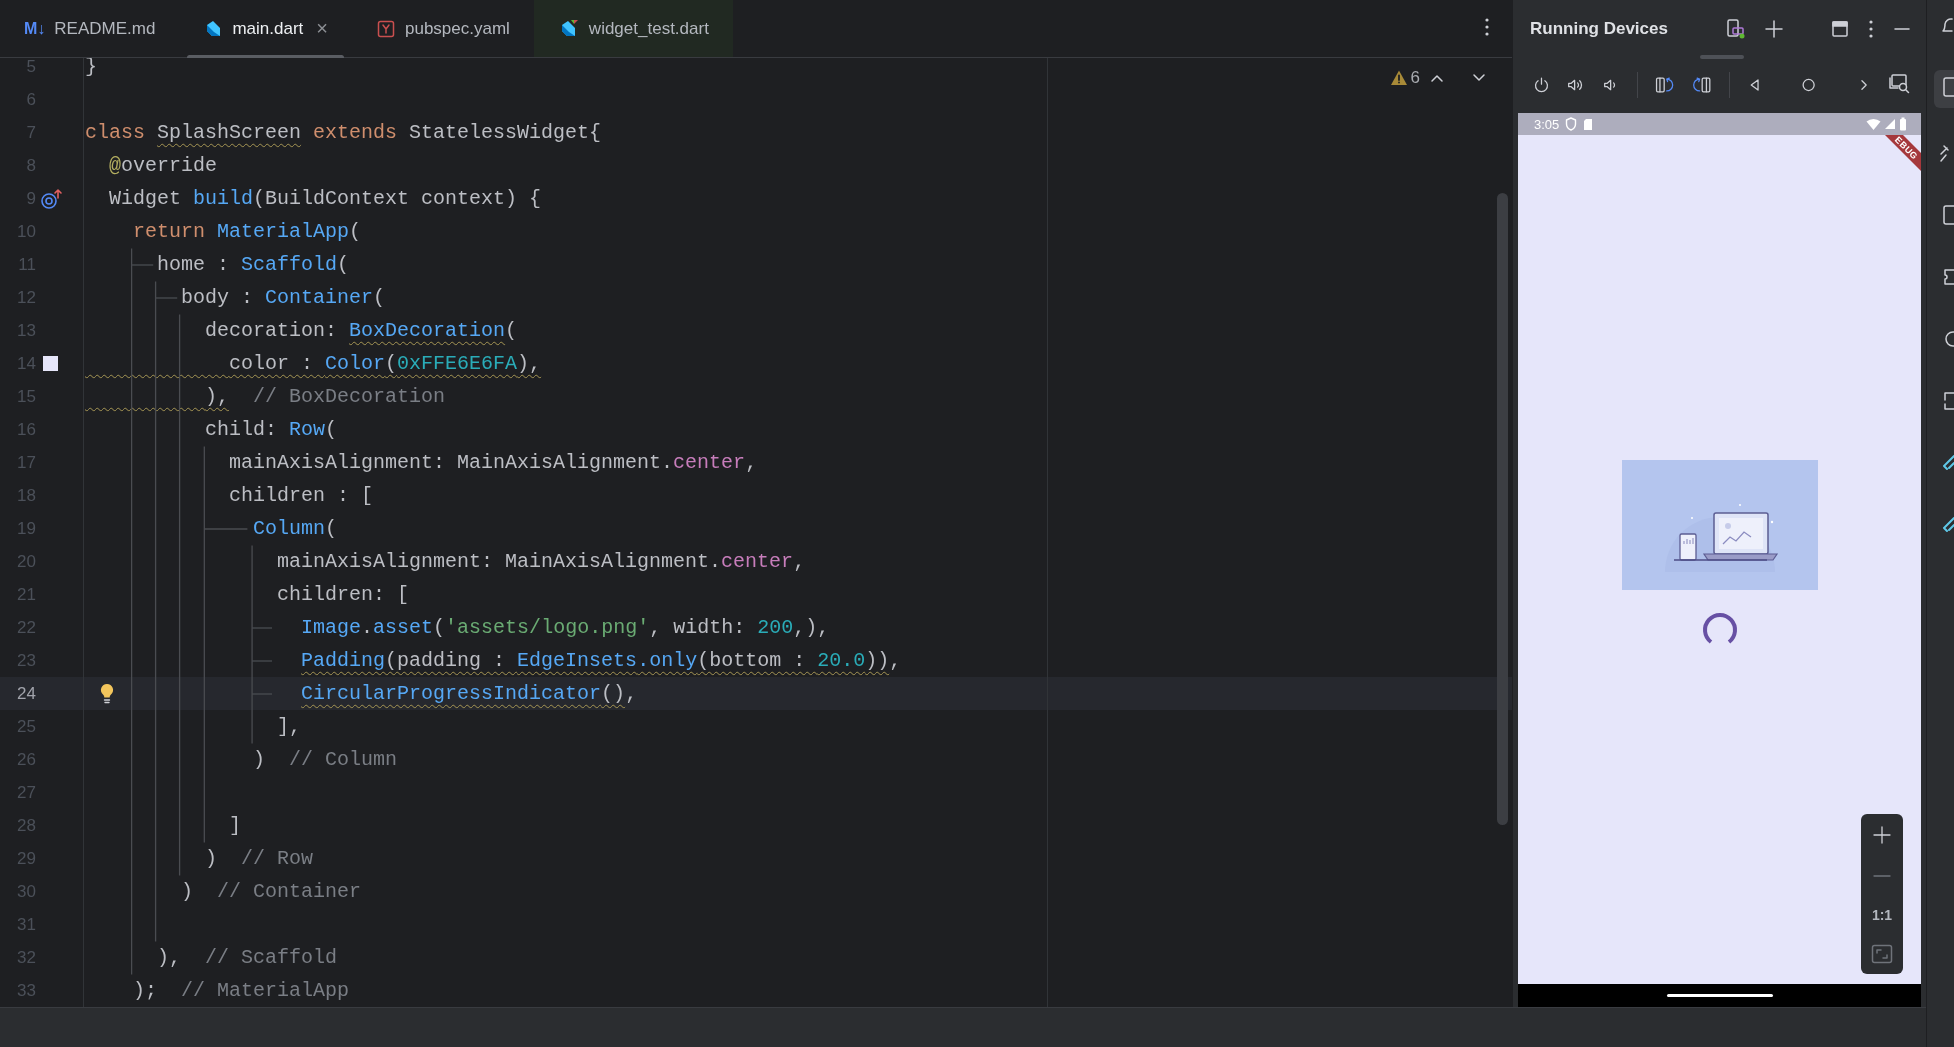 This screenshot has height=1047, width=1954. Describe the element at coordinates (1774, 29) in the screenshot. I see `add-icon` at that location.